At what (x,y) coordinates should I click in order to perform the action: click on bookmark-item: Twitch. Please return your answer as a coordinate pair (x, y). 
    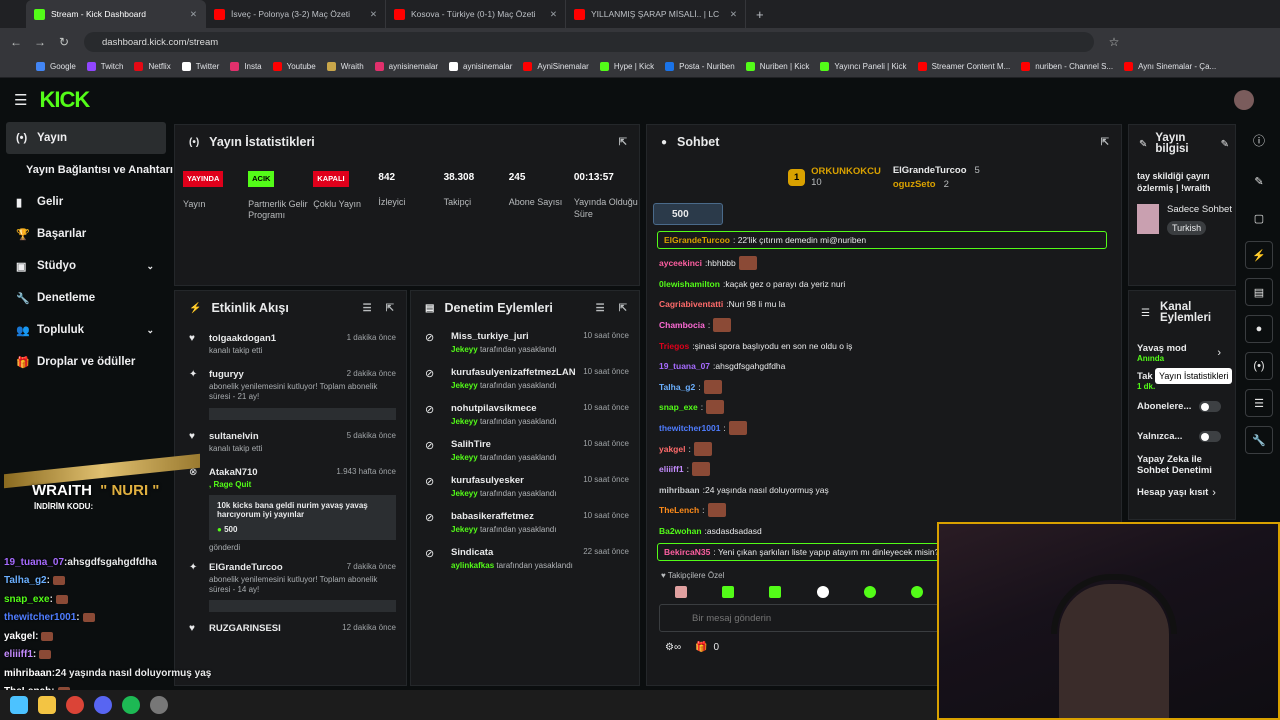
    Looking at the image, I should click on (104, 66).